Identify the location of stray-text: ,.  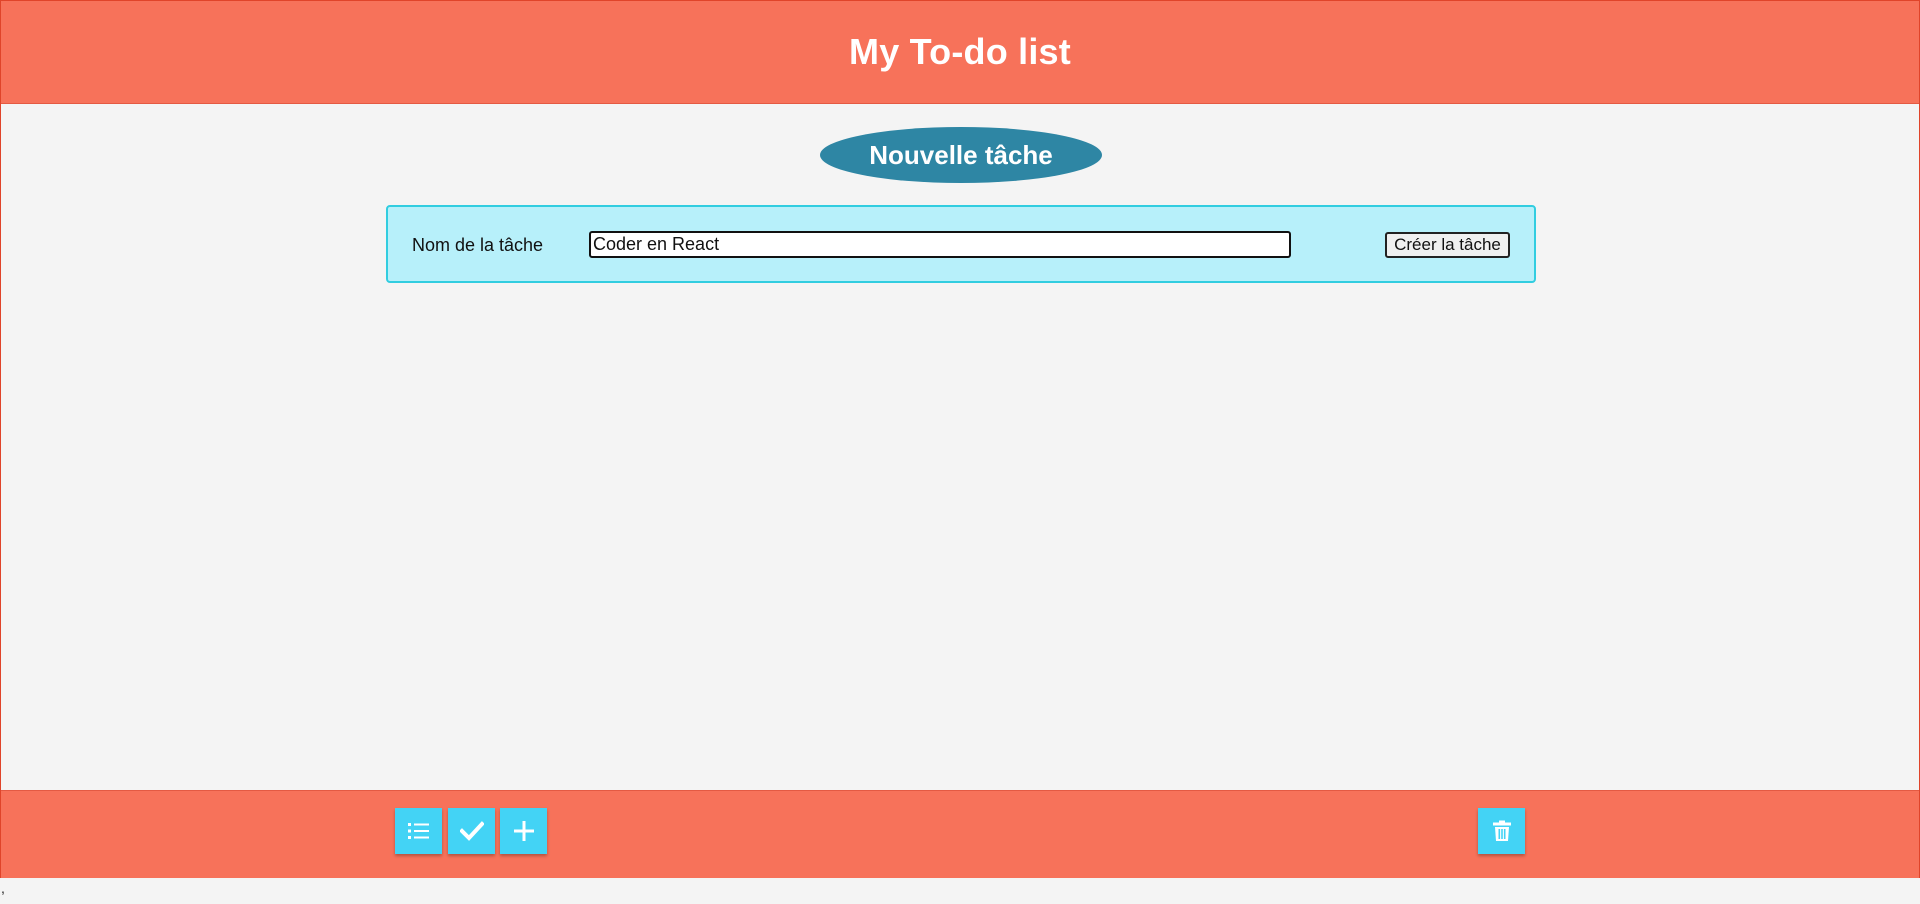
(3, 888).